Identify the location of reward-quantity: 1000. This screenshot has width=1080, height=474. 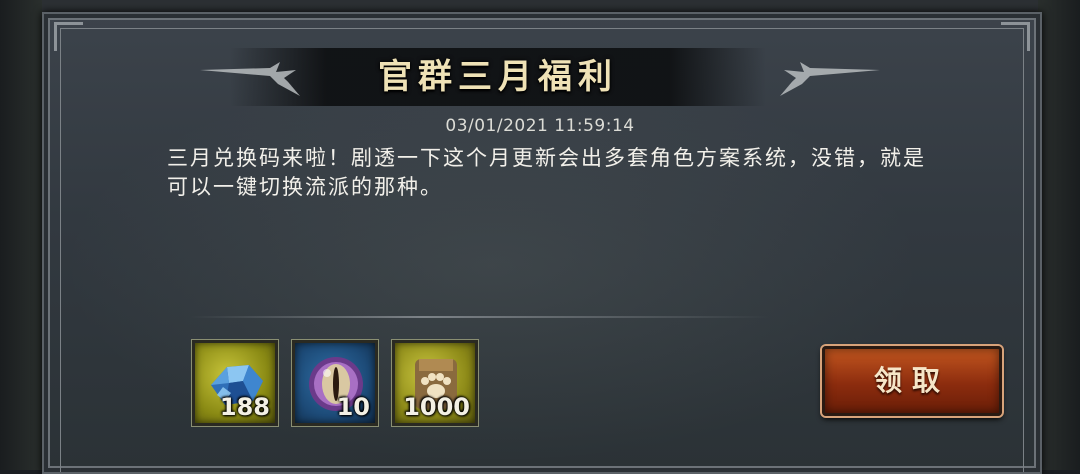
(436, 407).